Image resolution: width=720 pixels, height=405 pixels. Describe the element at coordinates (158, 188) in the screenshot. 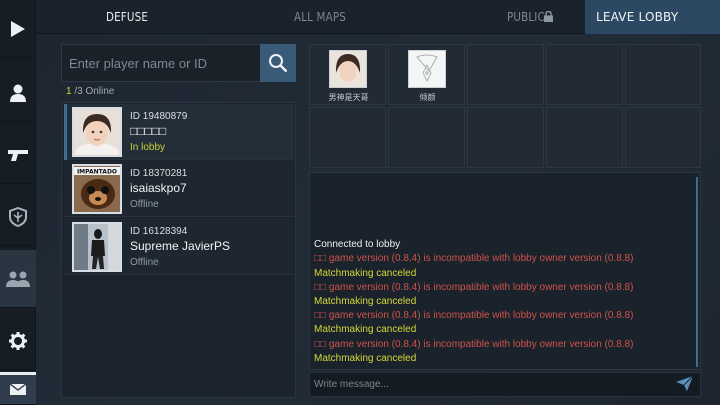

I see `player-name: isaiaskpo7` at that location.